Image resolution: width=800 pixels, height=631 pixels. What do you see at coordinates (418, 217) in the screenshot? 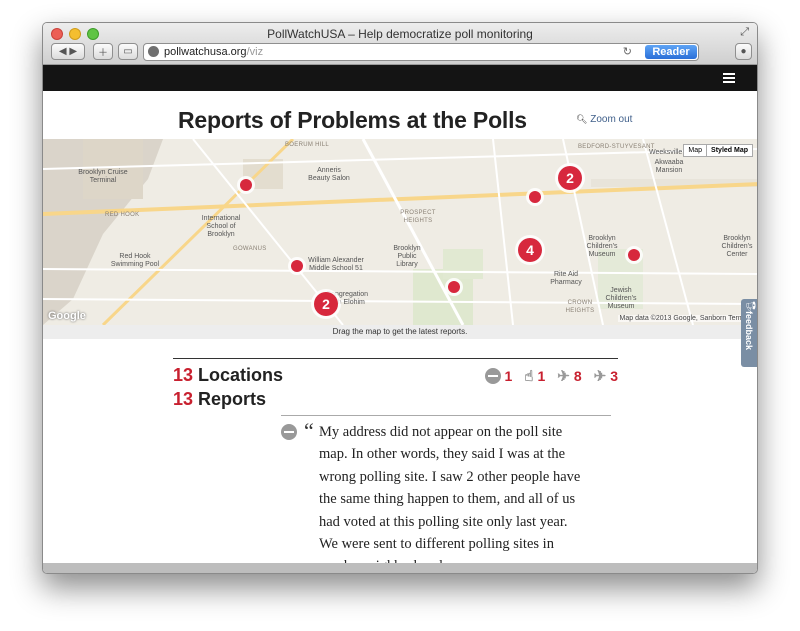
I see `map-label: PROSPECT HEIGHTS` at bounding box center [418, 217].